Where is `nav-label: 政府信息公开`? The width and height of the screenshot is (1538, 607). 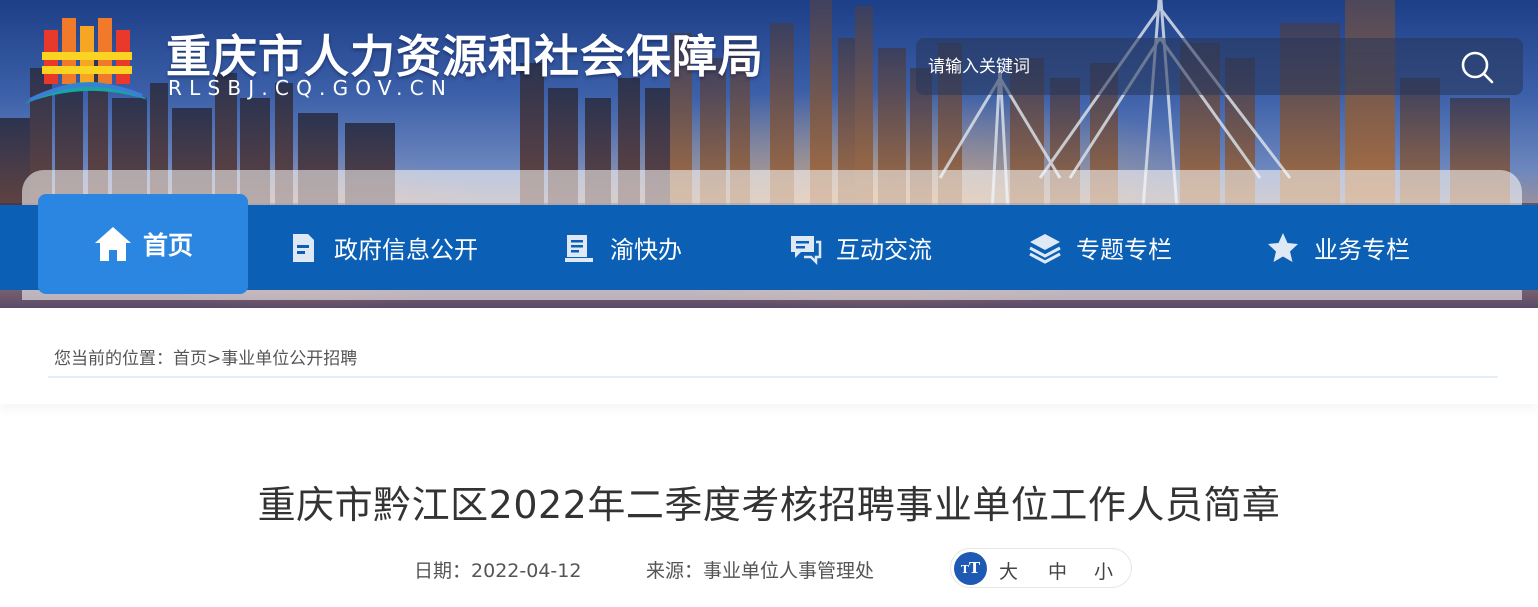
nav-label: 政府信息公开 is located at coordinates (406, 250).